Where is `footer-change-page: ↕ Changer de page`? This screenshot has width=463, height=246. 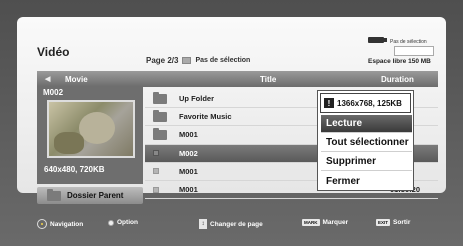
footer-change-page: ↕ Changer de page is located at coordinates (231, 224).